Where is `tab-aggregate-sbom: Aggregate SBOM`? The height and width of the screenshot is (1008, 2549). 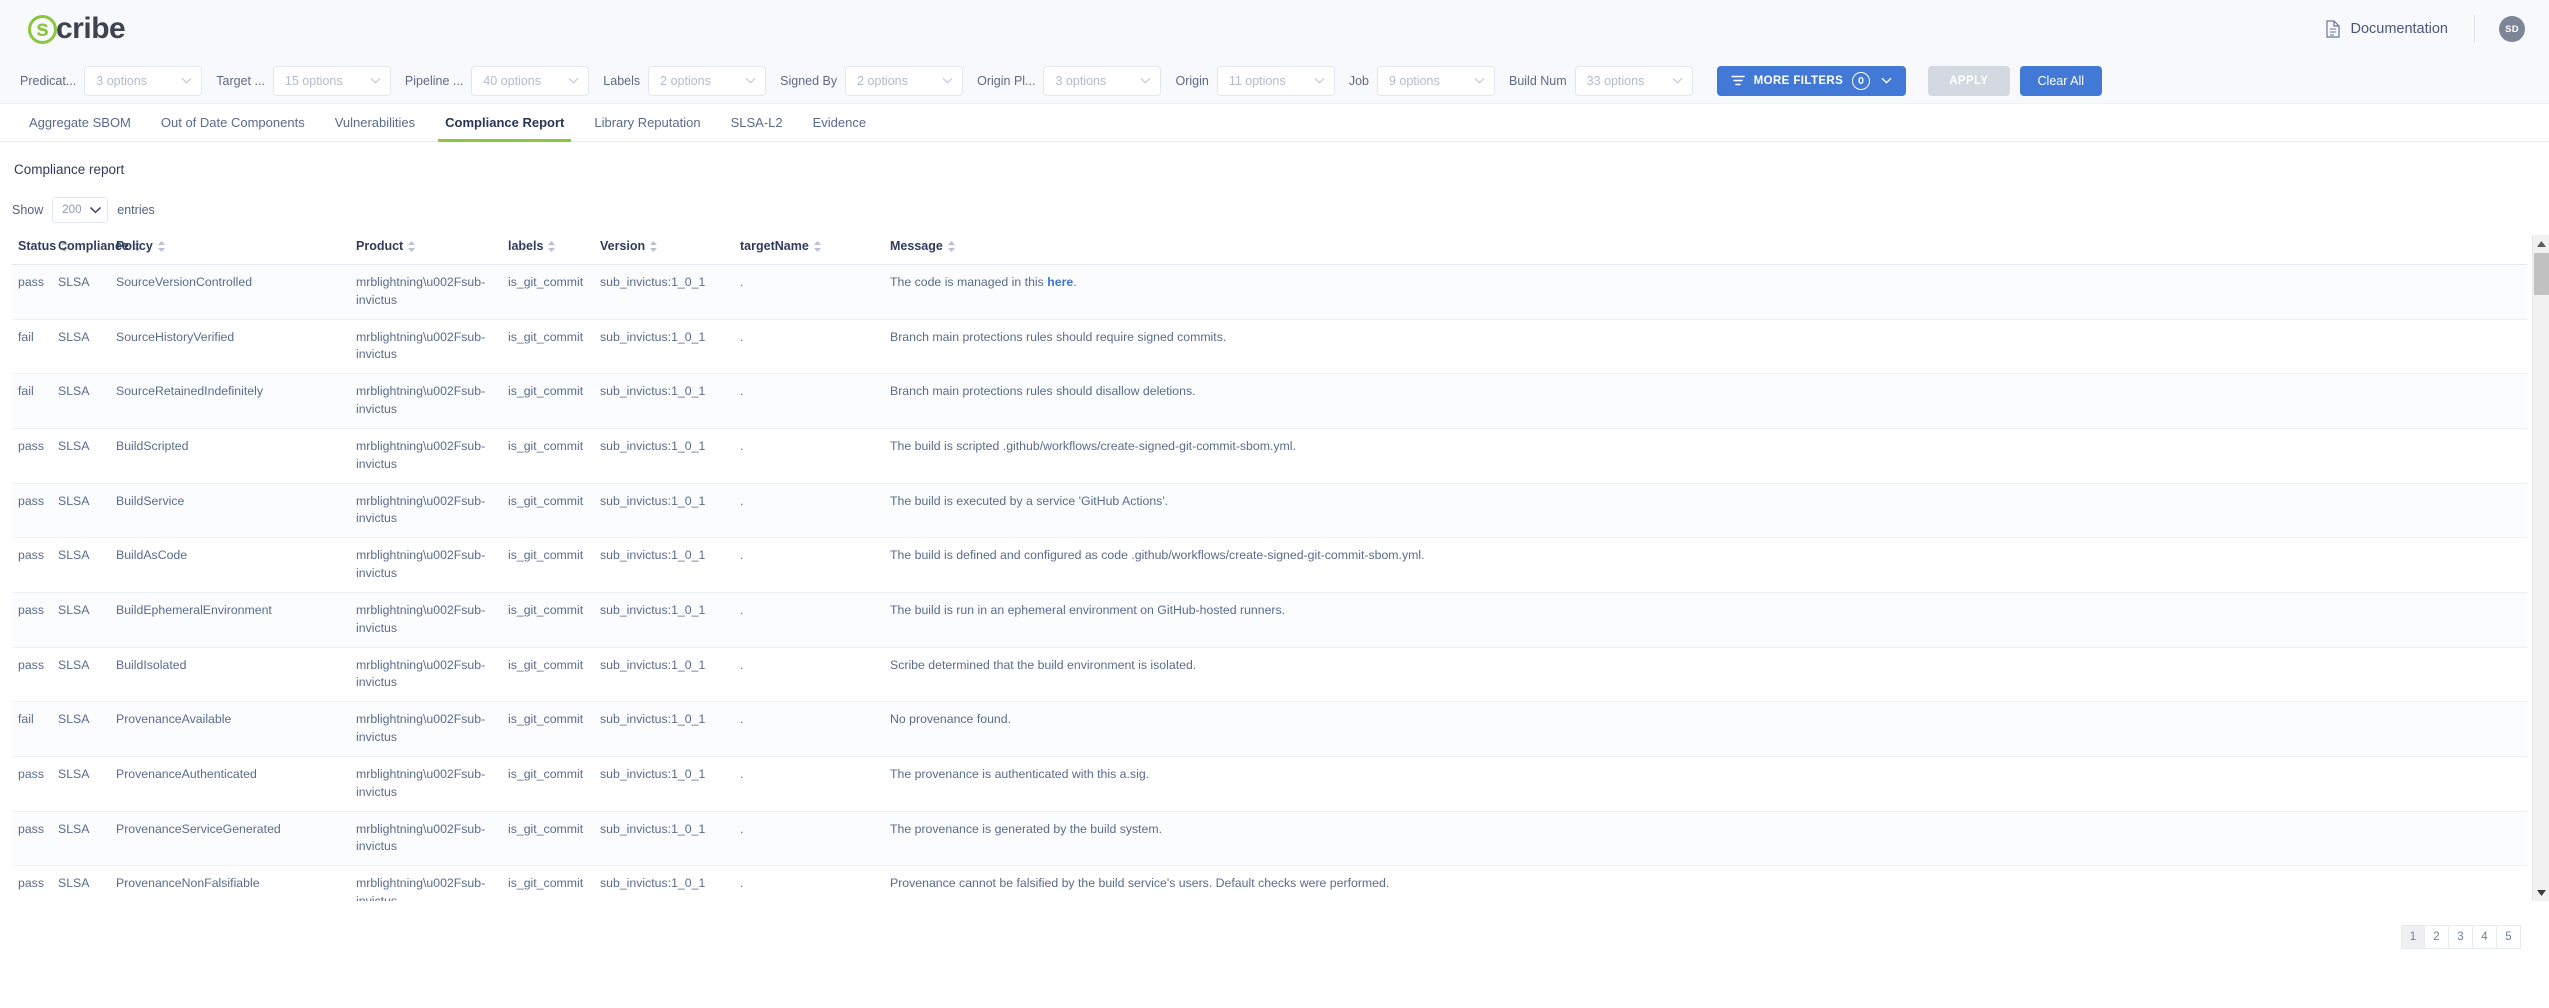
tab-aggregate-sbom: Aggregate SBOM is located at coordinates (80, 122).